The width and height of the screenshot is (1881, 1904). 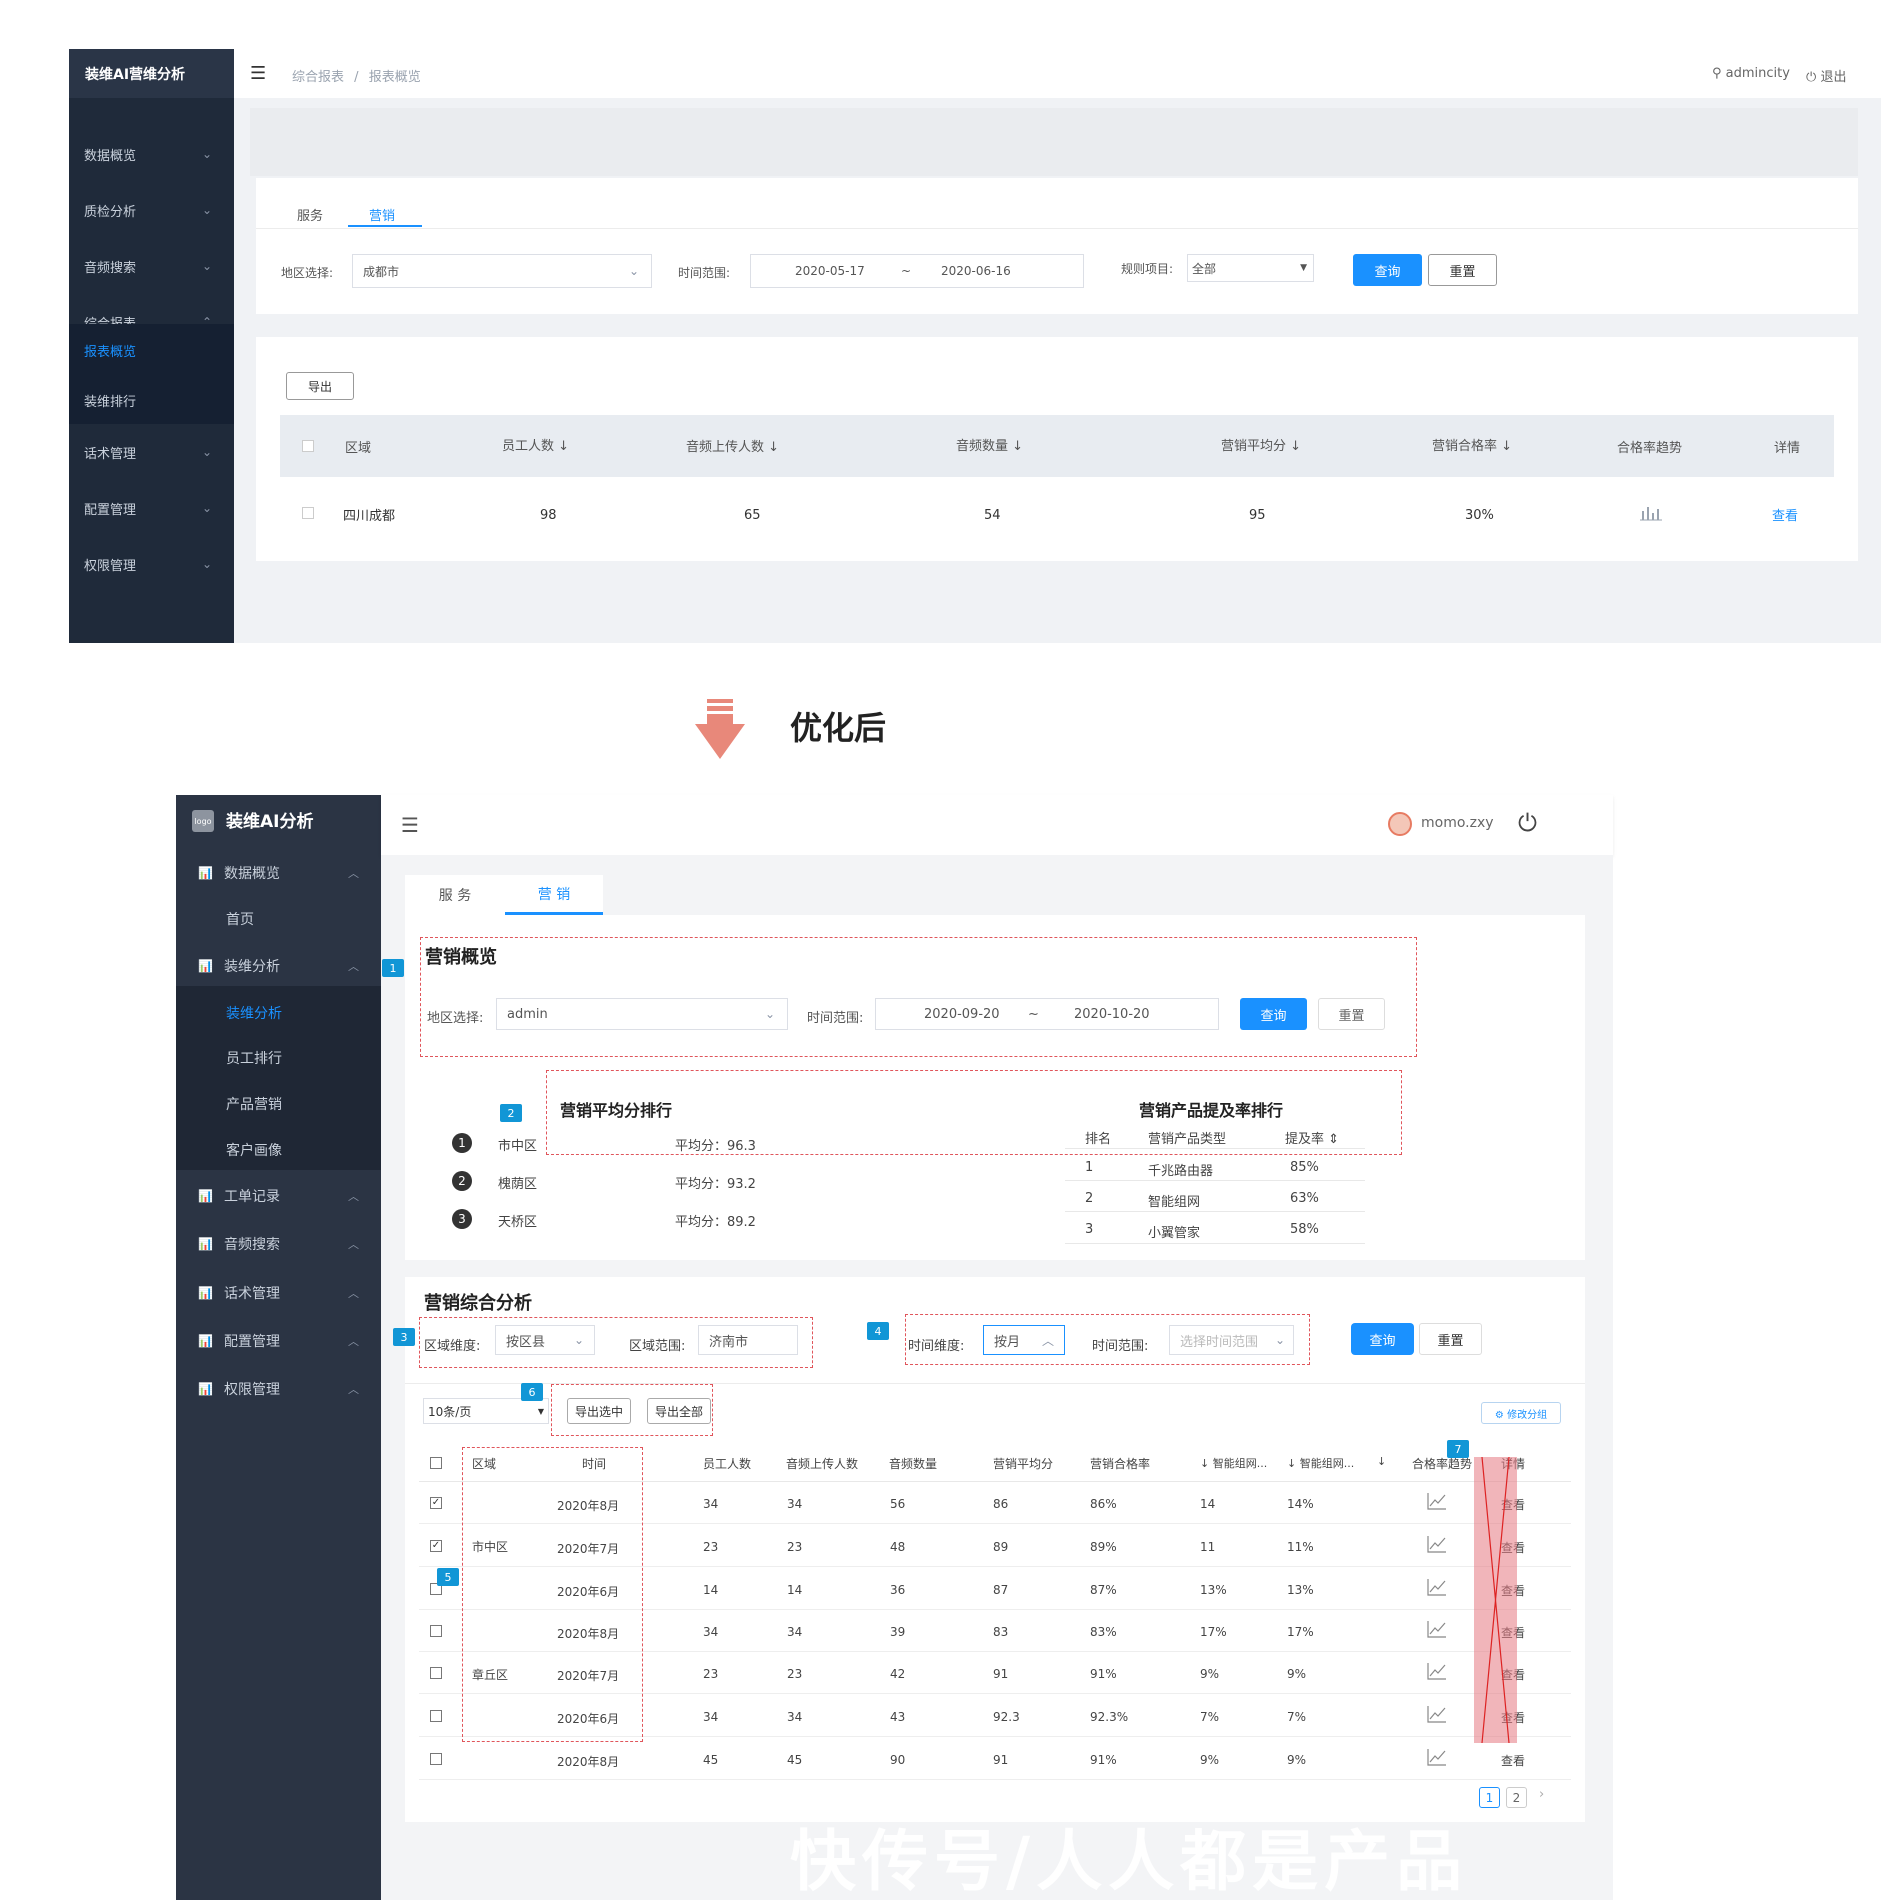 I want to click on overview-reset-button: 重置, so click(x=1351, y=1014).